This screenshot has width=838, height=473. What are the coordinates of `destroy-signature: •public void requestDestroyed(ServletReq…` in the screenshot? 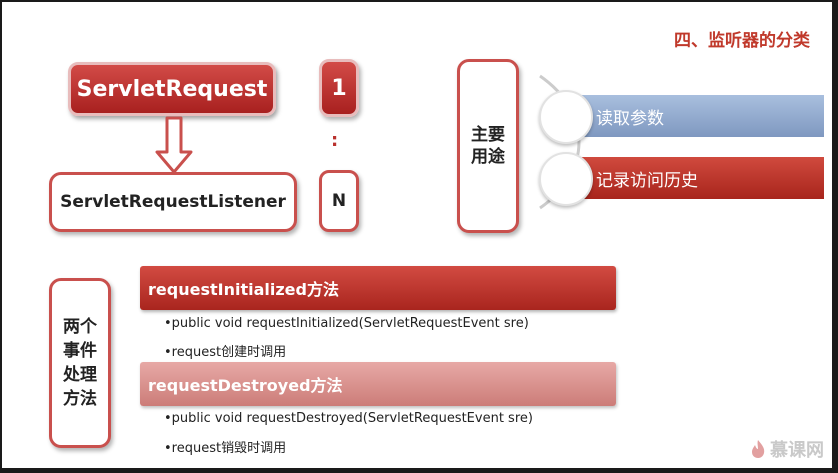 It's located at (348, 418).